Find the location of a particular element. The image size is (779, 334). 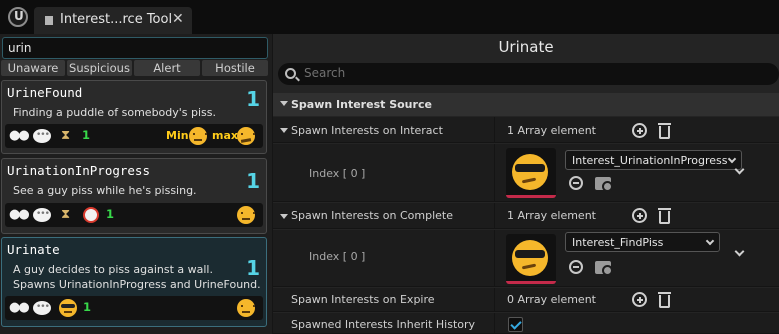

filter-input: urin is located at coordinates (135, 48).